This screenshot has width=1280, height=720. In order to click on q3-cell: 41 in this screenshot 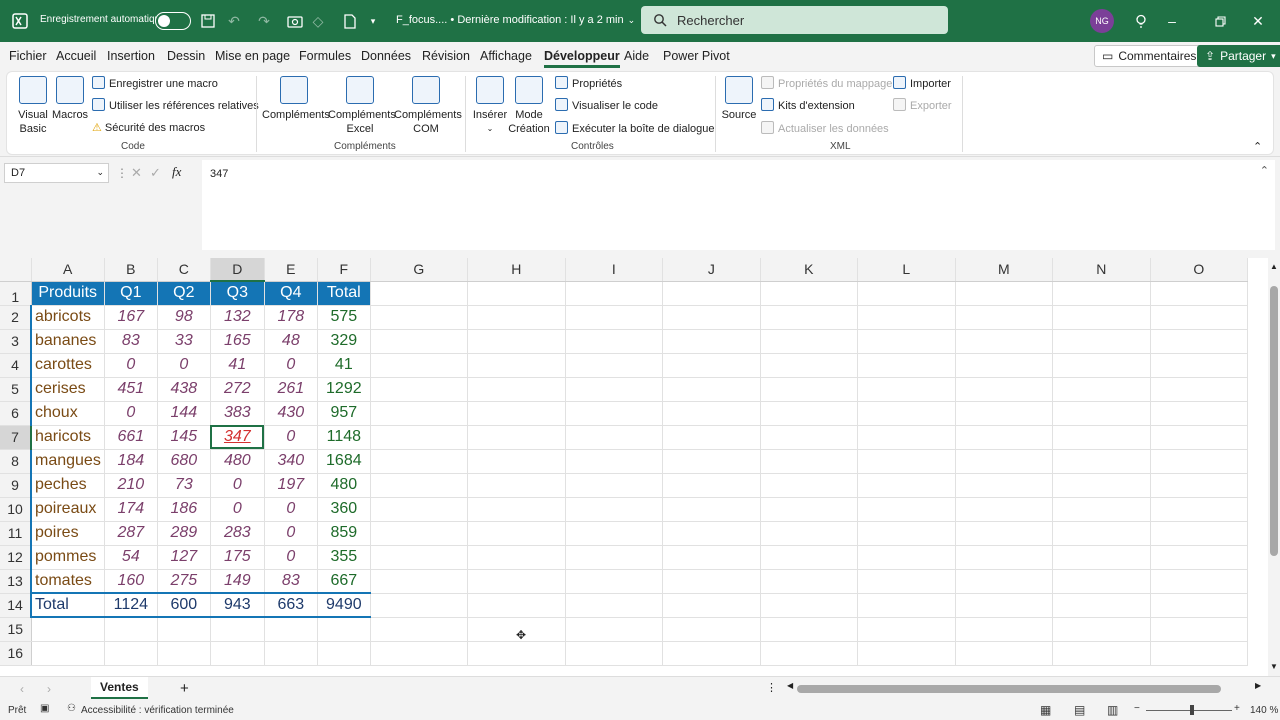, I will do `click(237, 365)`.